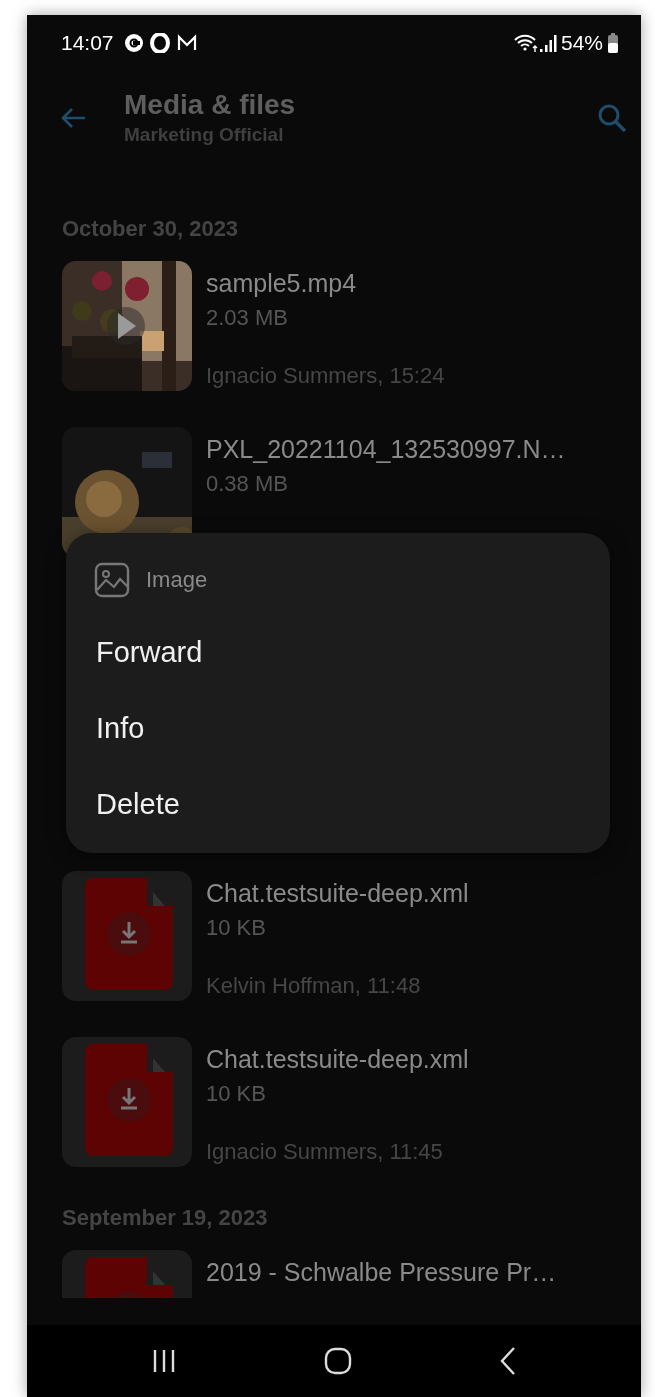 Image resolution: width=655 pixels, height=1397 pixels. What do you see at coordinates (338, 727) in the screenshot?
I see `menu-item: Info` at bounding box center [338, 727].